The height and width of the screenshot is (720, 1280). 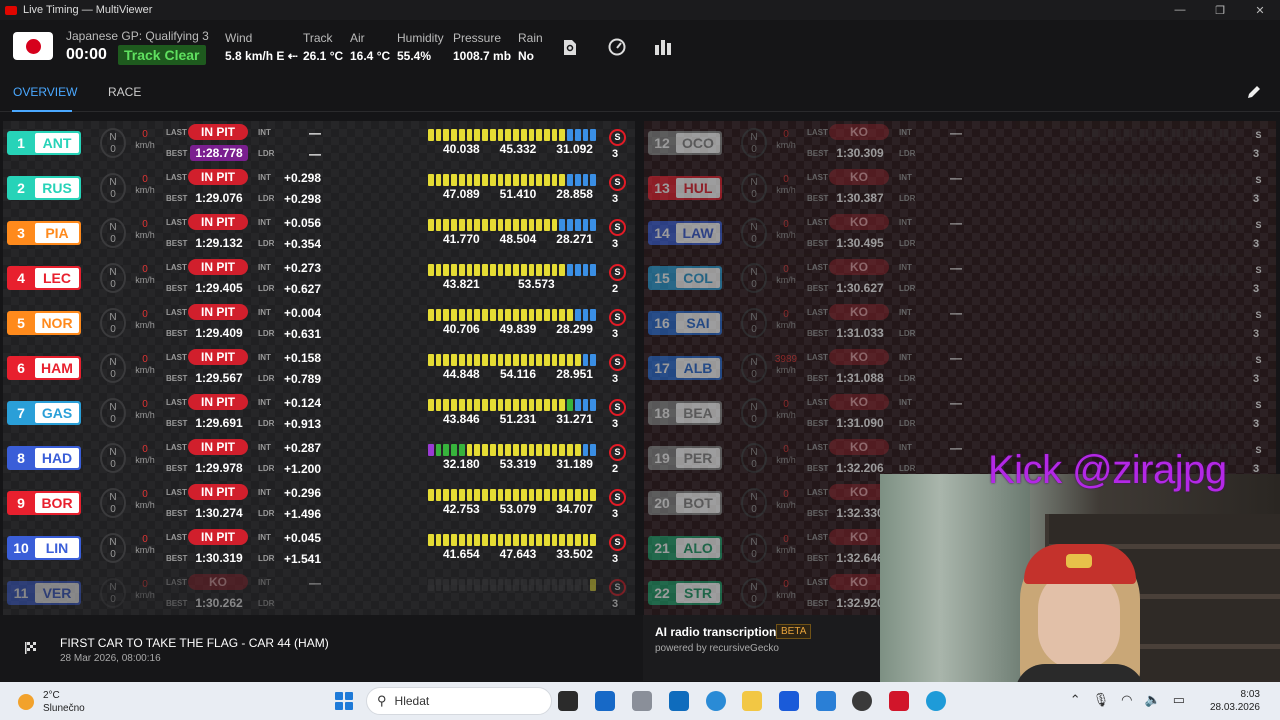 What do you see at coordinates (302, 358) in the screenshot?
I see `interval-gap: +0.158` at bounding box center [302, 358].